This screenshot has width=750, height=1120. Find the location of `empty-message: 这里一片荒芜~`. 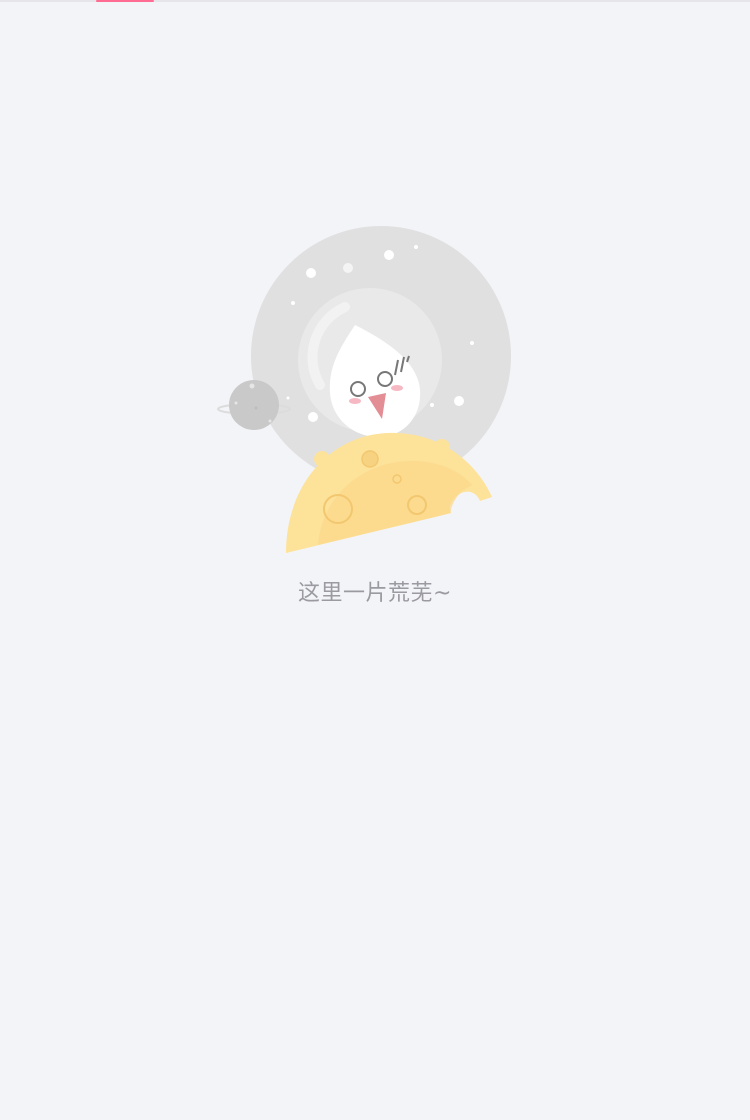

empty-message: 这里一片荒芜~ is located at coordinates (375, 593).